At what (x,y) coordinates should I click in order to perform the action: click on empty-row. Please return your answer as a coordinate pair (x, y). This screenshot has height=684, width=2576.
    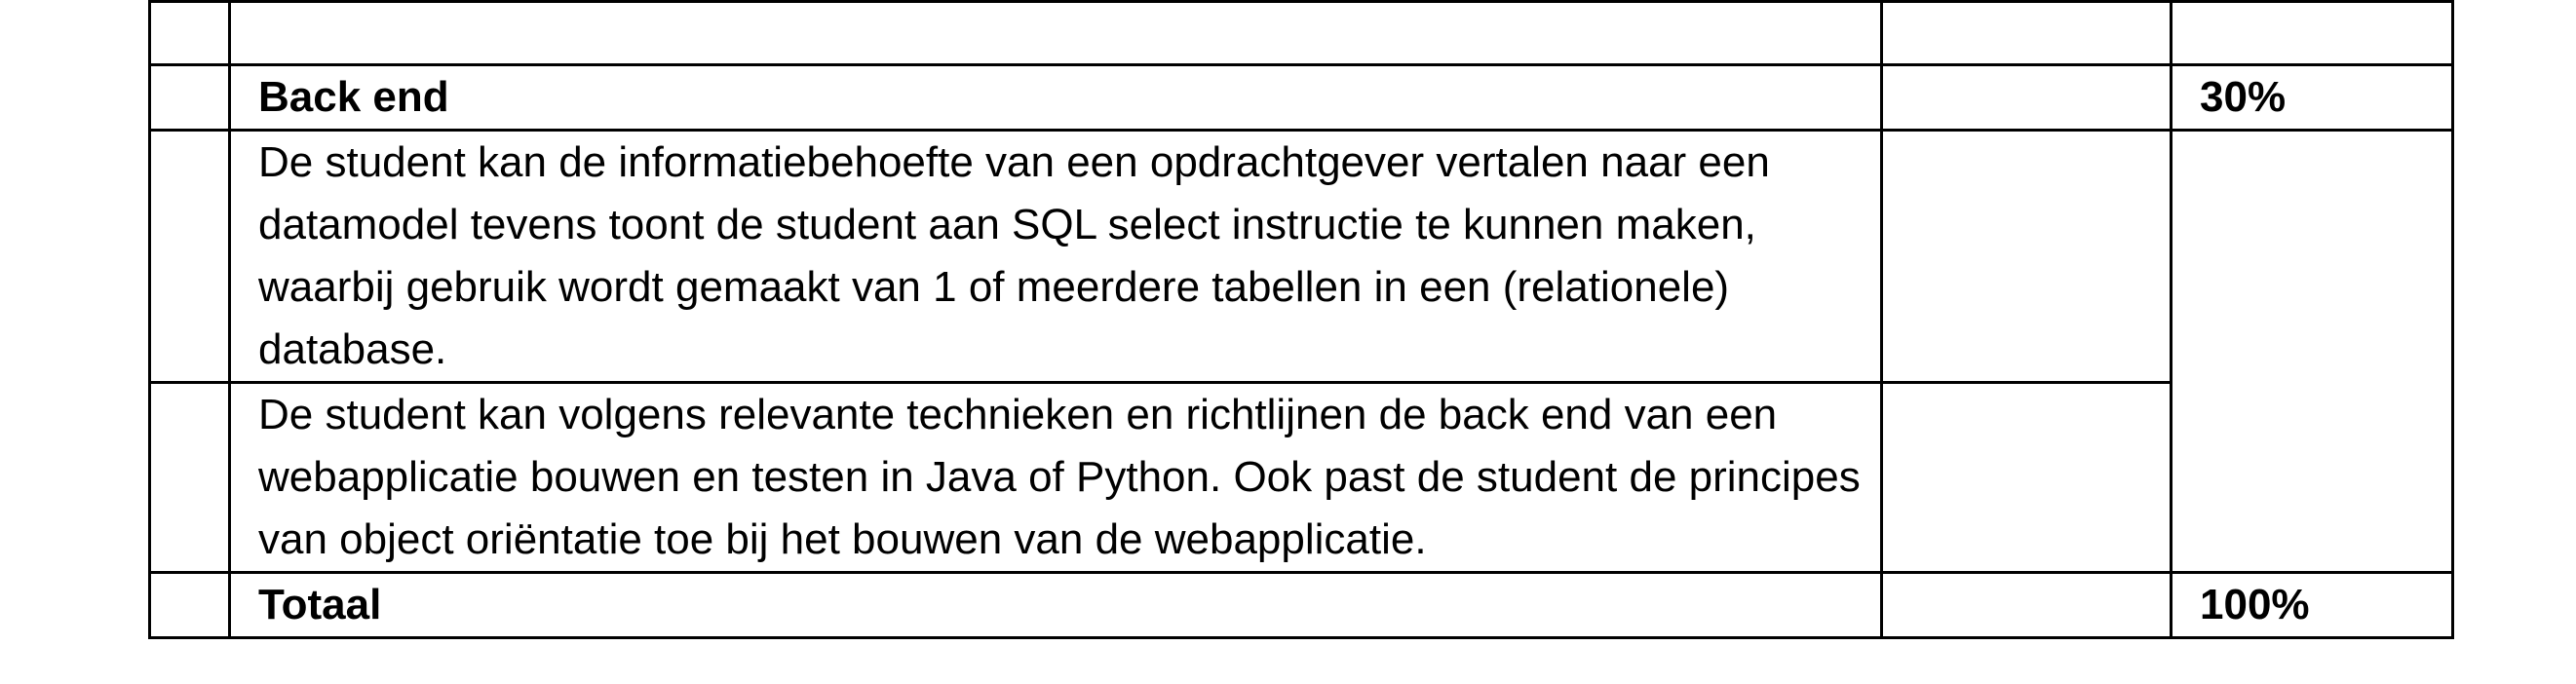
    Looking at the image, I should click on (1301, 33).